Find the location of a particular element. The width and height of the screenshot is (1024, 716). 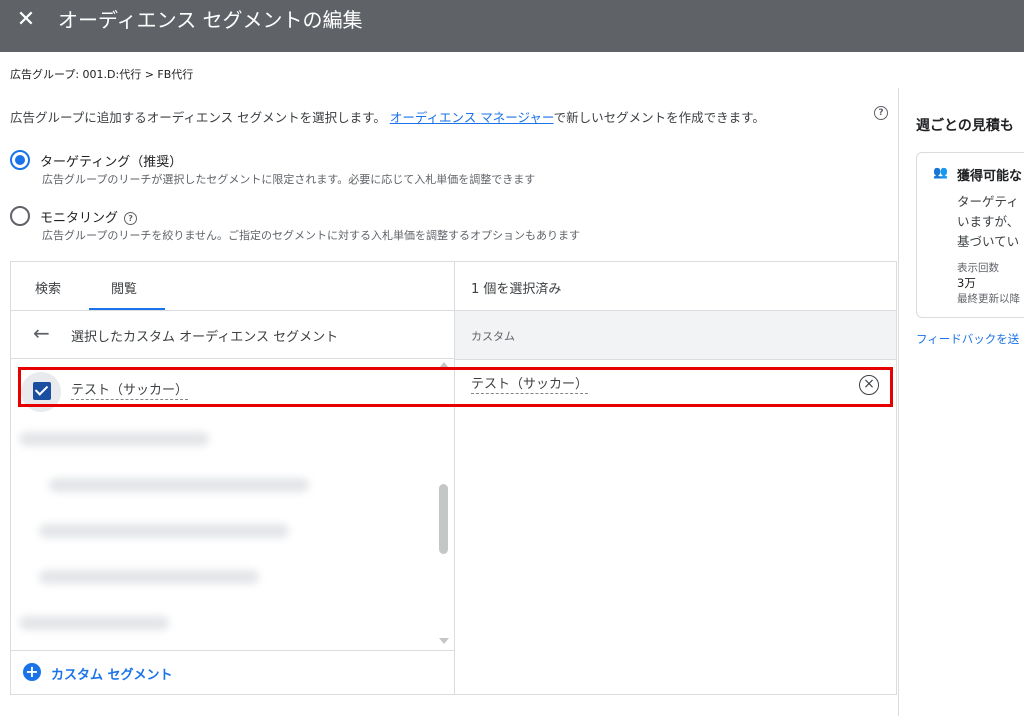

last-updated: 最終更新以降 is located at coordinates (988, 299).